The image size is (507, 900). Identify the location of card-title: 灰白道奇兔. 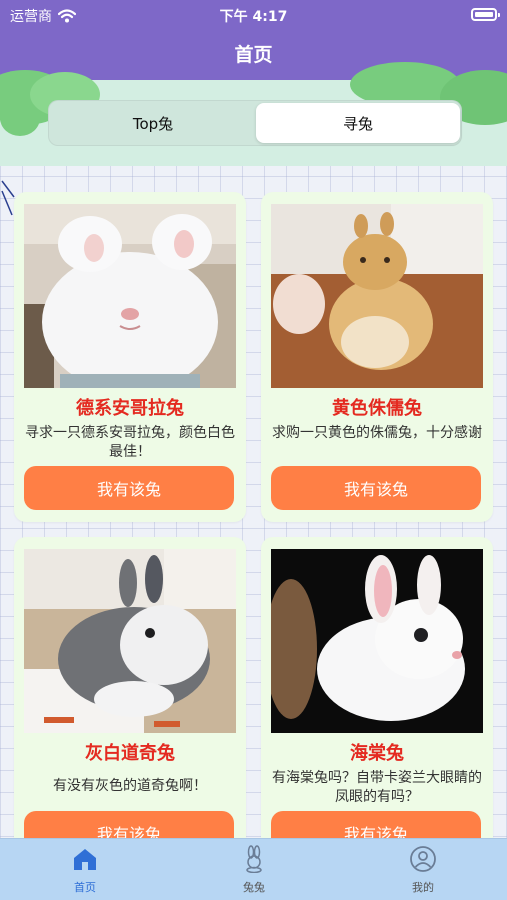
(130, 753).